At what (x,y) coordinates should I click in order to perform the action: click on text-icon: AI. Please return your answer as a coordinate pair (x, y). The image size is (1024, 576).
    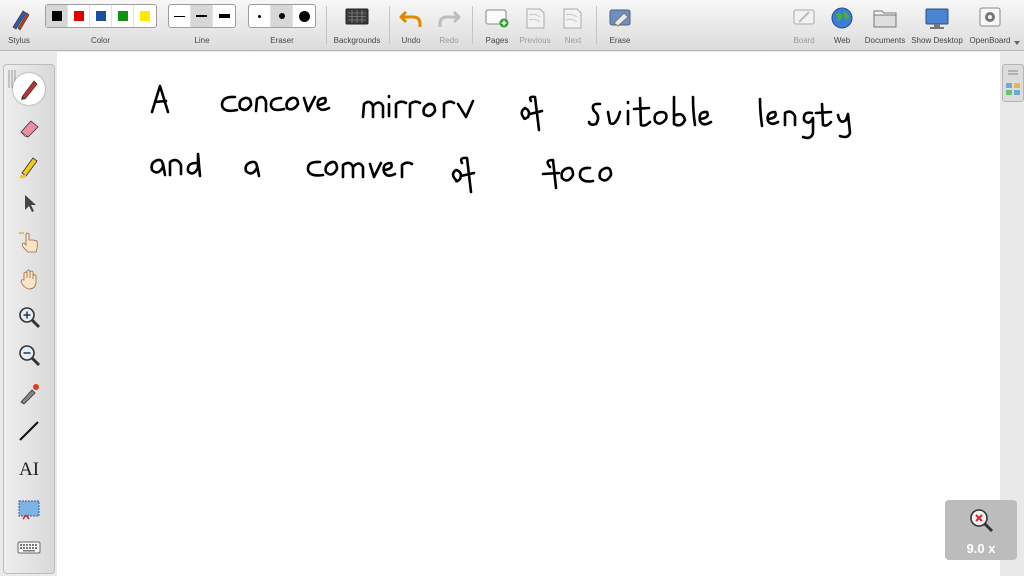
    Looking at the image, I should click on (29, 469).